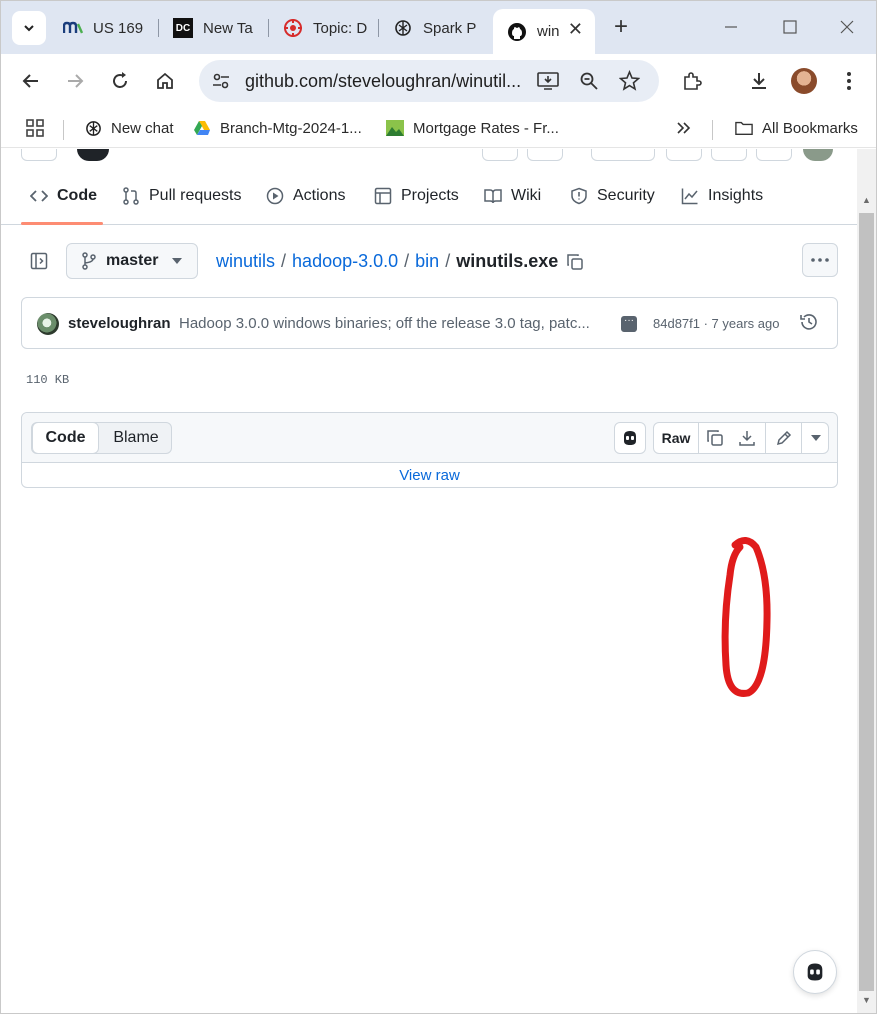  I want to click on copilot-button, so click(630, 438).